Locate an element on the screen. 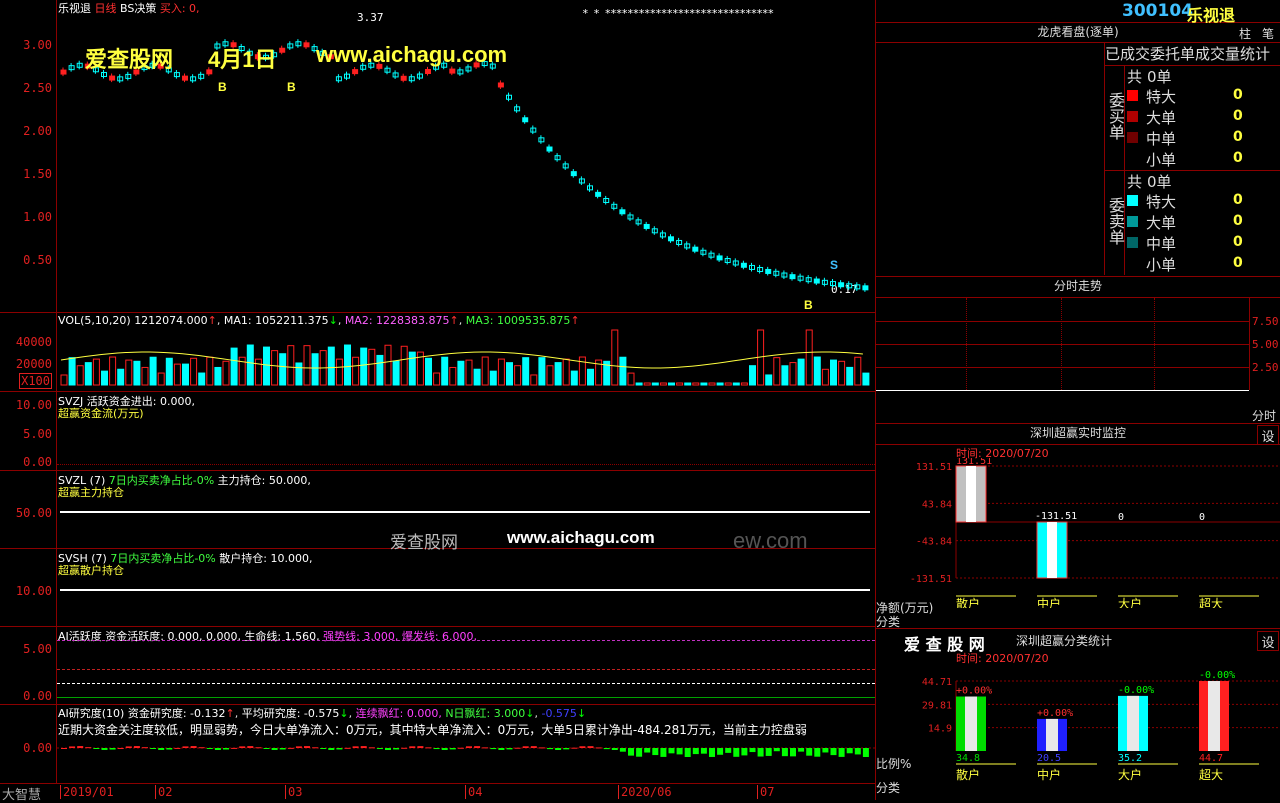 Image resolution: width=1280 pixels, height=803 pixels. order-row: 特大 0 is located at coordinates (1202, 201).